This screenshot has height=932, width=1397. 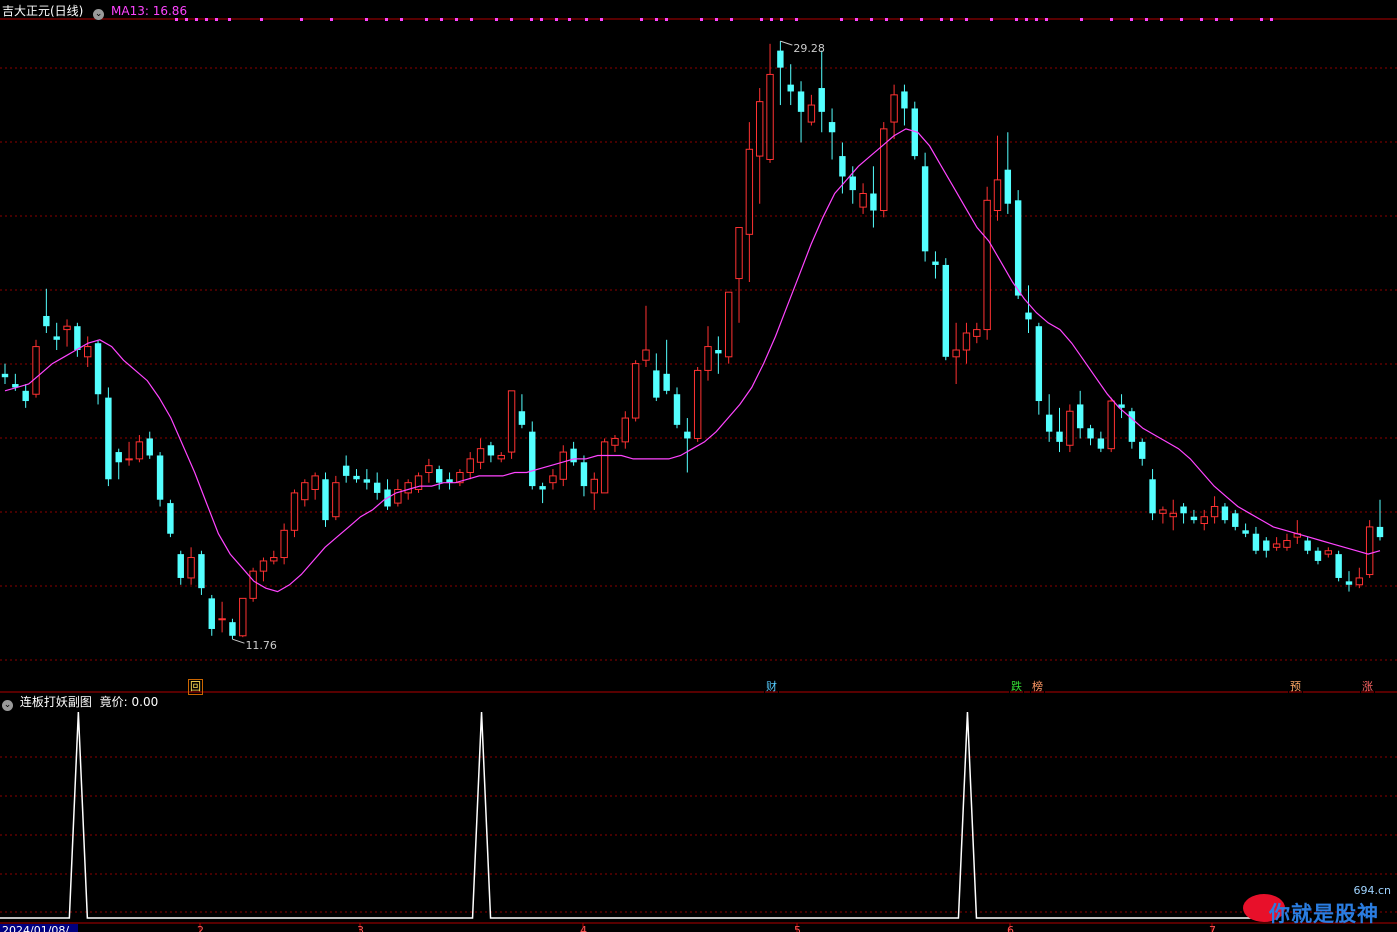 I want to click on event-marker: 跌, so click(x=1016, y=687).